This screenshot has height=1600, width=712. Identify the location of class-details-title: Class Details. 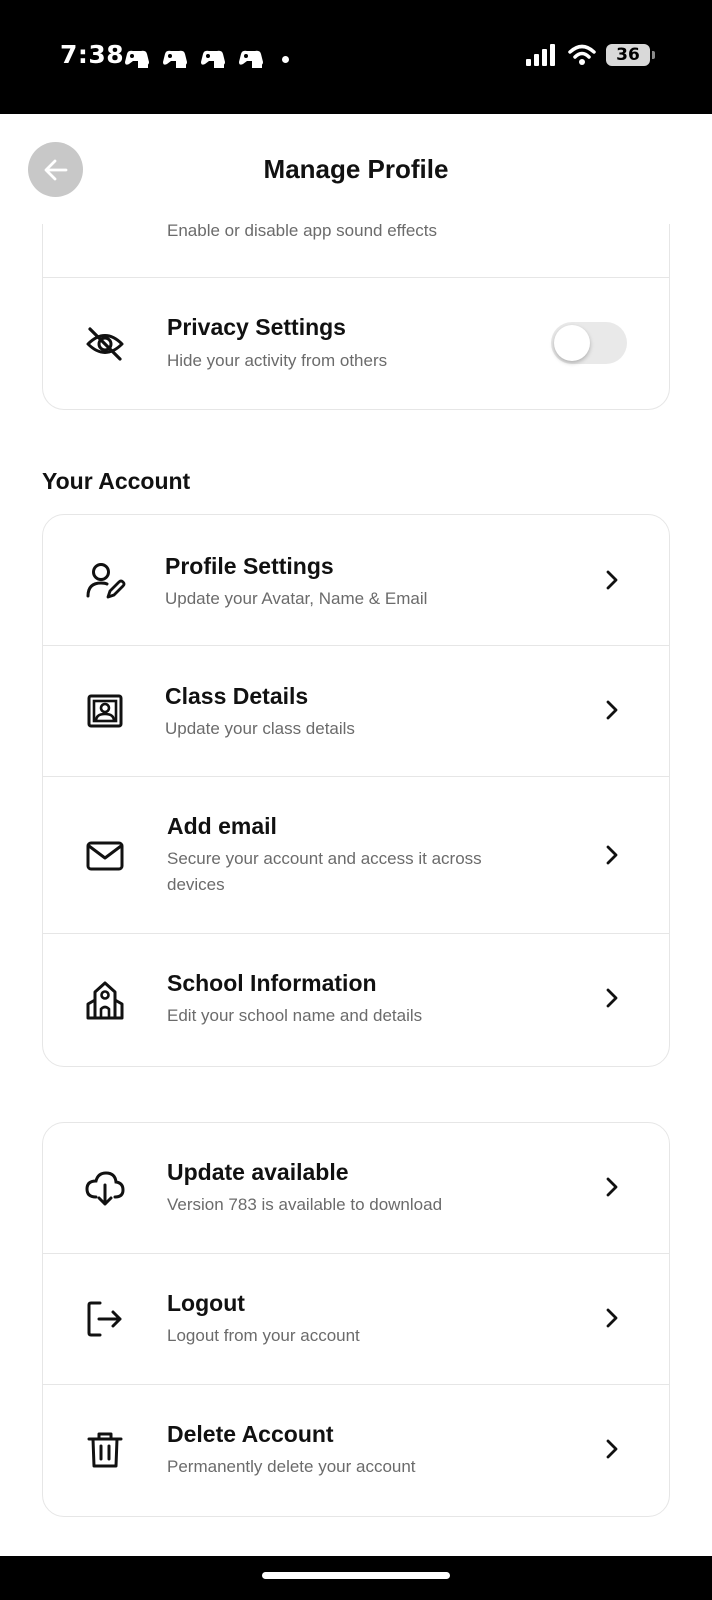
(237, 696).